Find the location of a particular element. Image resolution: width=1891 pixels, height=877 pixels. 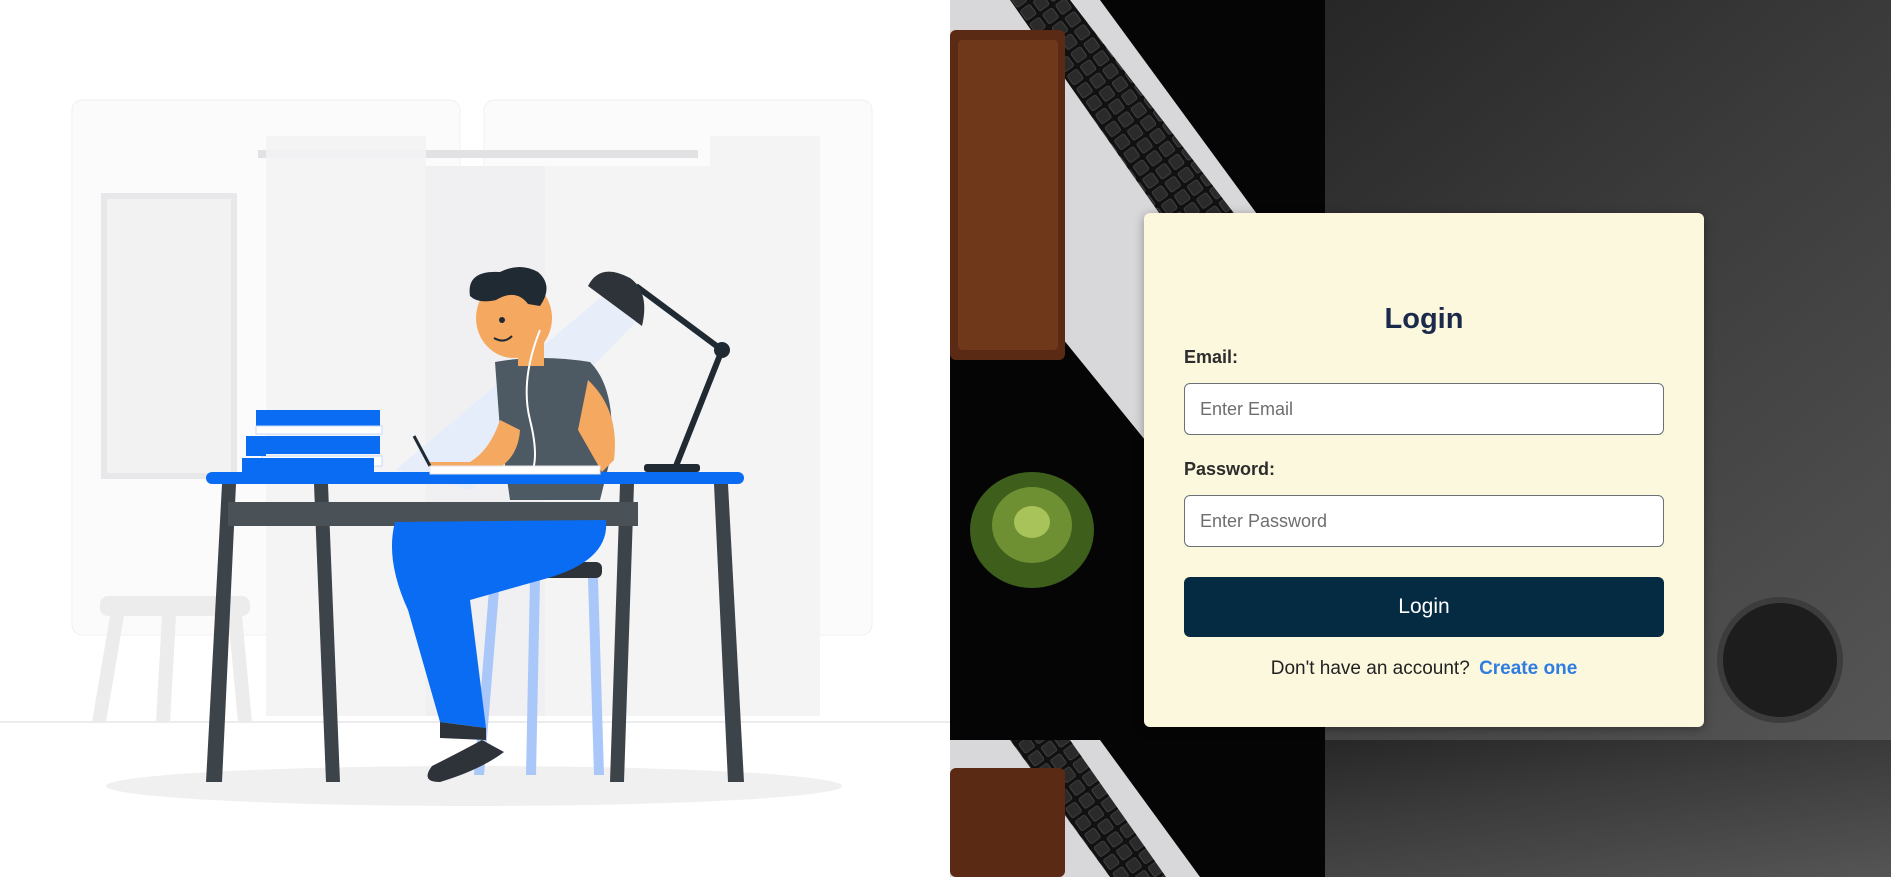

email-input is located at coordinates (1424, 409).